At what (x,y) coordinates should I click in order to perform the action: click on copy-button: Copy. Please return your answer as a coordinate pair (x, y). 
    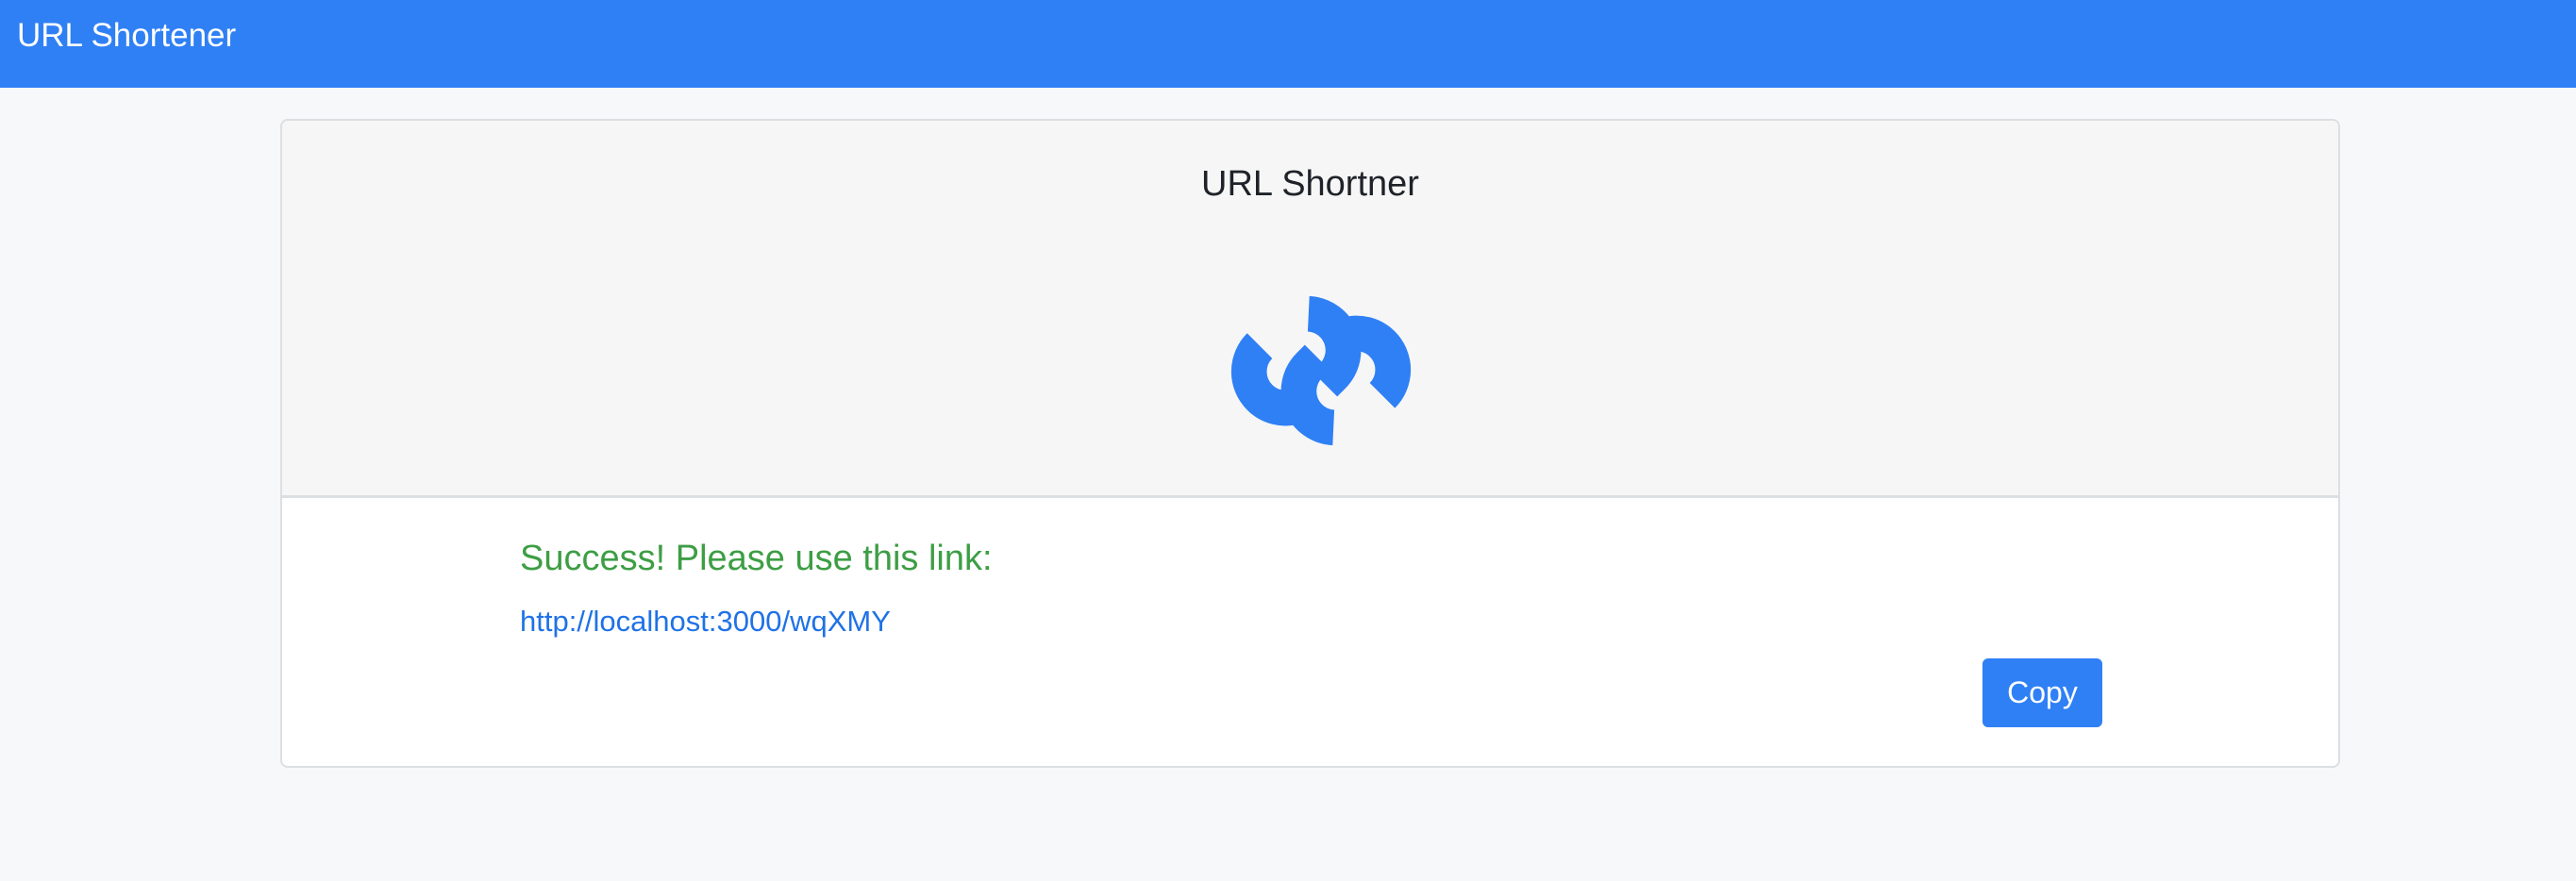
    Looking at the image, I should click on (2042, 692).